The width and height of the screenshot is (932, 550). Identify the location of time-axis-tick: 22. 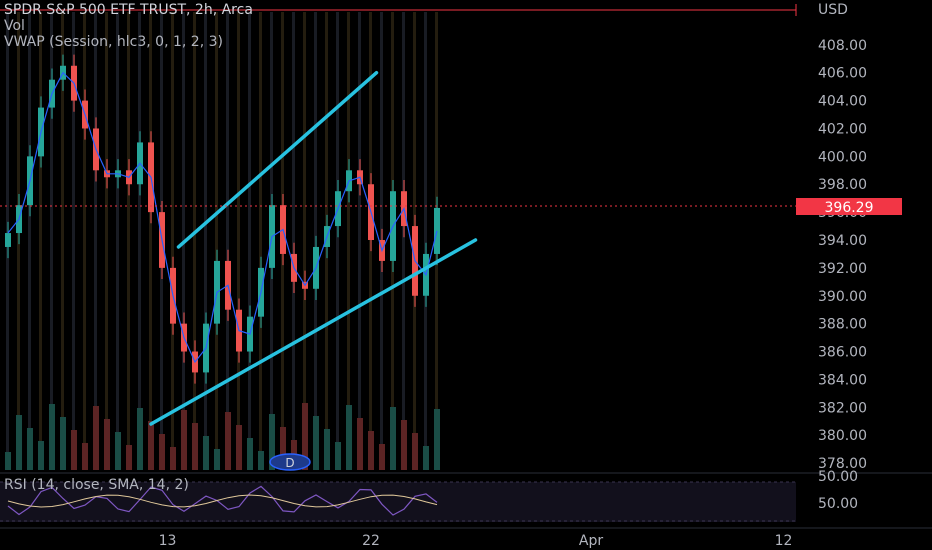
(371, 541).